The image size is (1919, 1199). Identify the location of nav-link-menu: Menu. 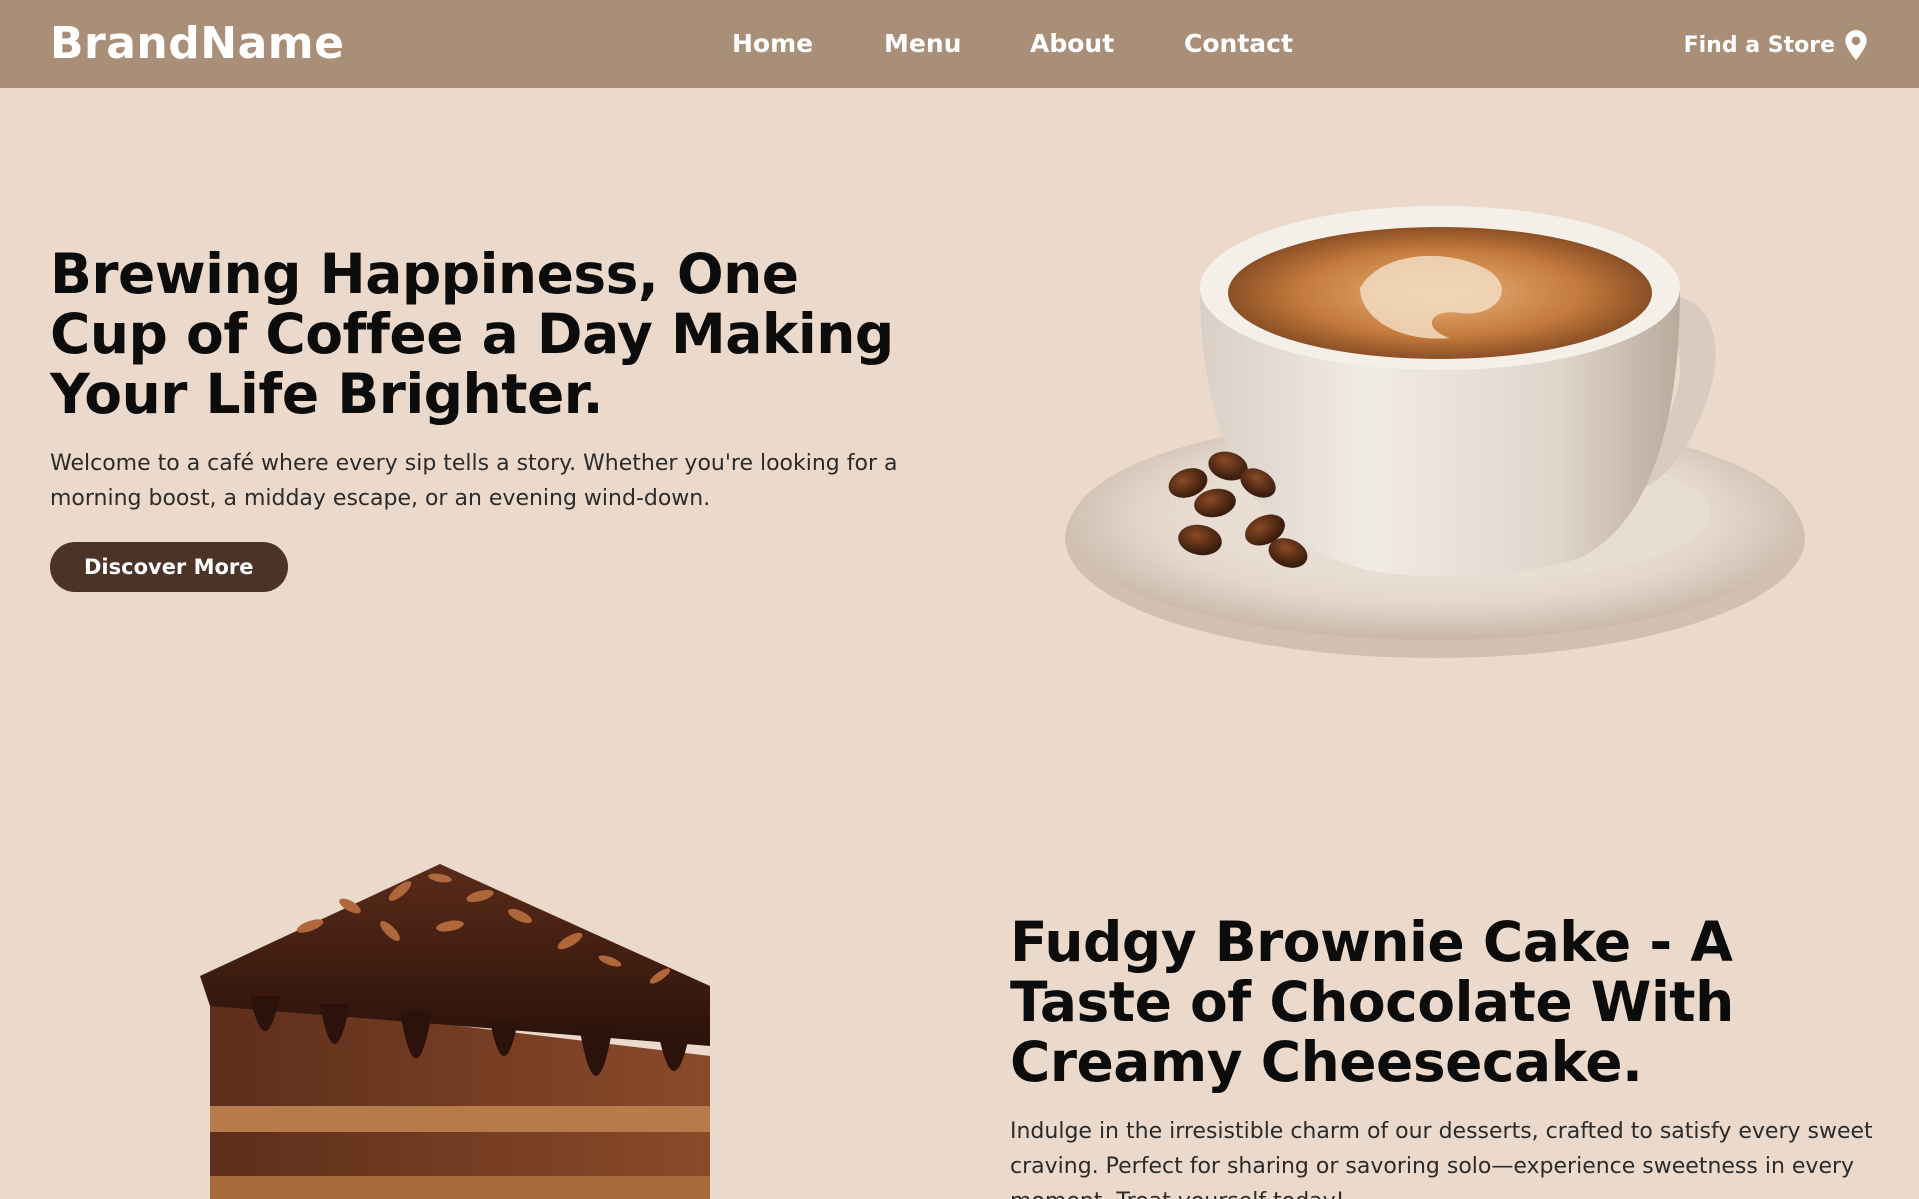
(922, 44).